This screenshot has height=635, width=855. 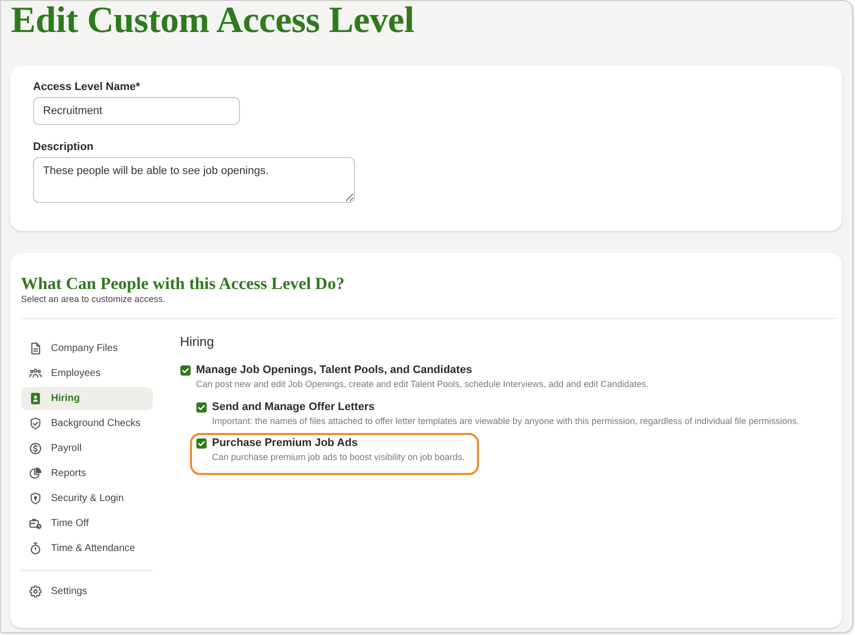 What do you see at coordinates (35, 523) in the screenshot?
I see `briefcase-clock-icon` at bounding box center [35, 523].